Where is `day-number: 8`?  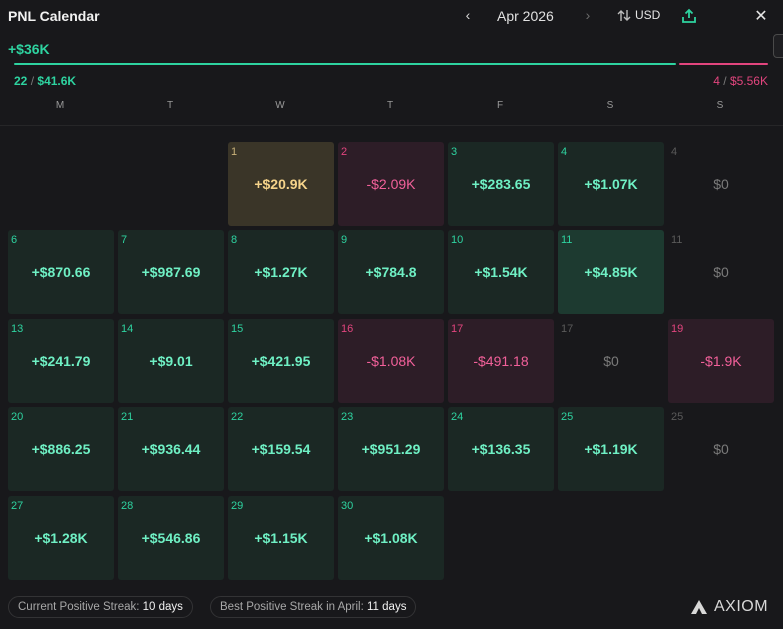 day-number: 8 is located at coordinates (234, 240).